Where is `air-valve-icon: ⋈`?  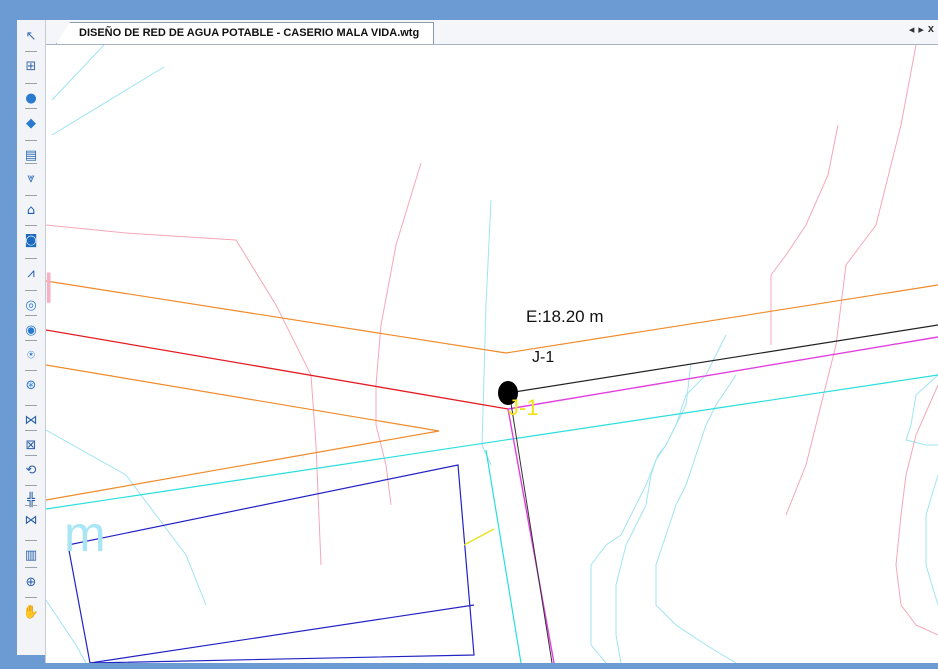
air-valve-icon: ⋈ is located at coordinates (31, 520).